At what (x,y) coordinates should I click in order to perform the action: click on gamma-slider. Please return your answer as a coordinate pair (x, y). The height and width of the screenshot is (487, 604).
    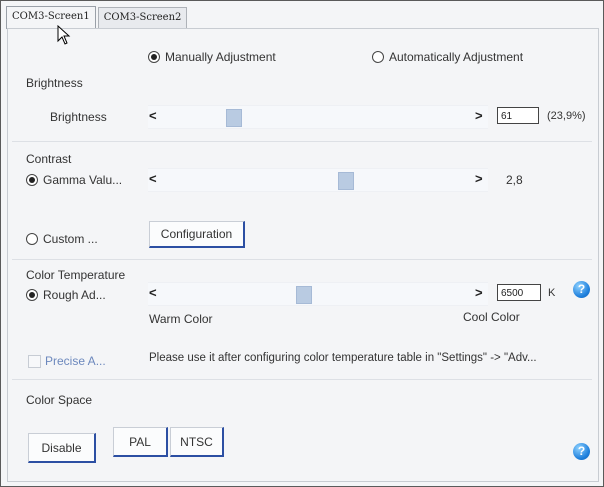
    Looking at the image, I should click on (318, 180).